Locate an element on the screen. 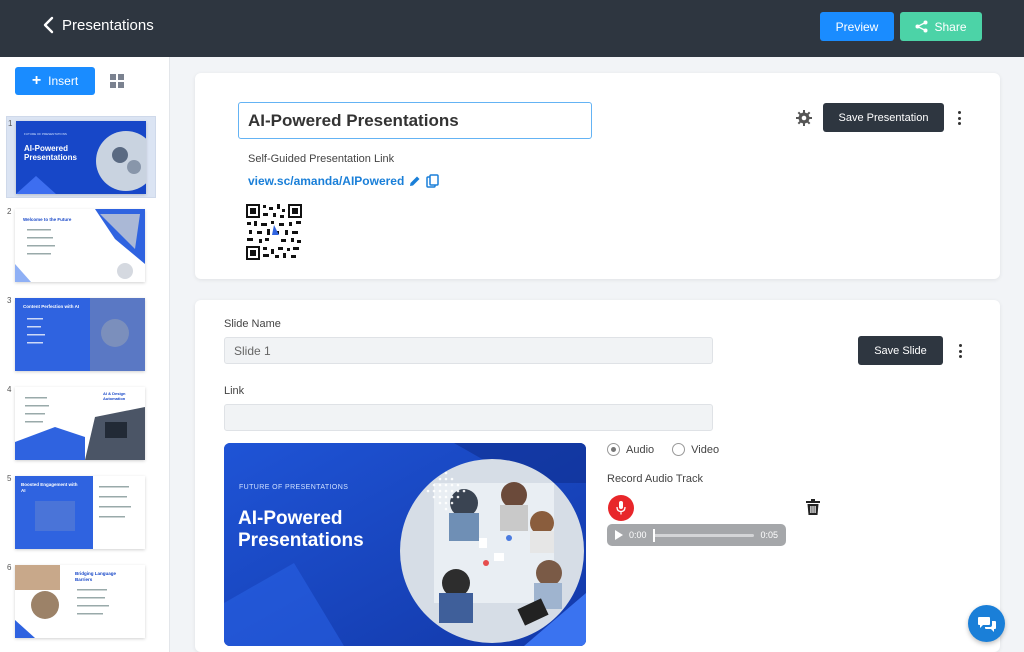 The image size is (1024, 652). slide-number: 6 is located at coordinates (9, 567).